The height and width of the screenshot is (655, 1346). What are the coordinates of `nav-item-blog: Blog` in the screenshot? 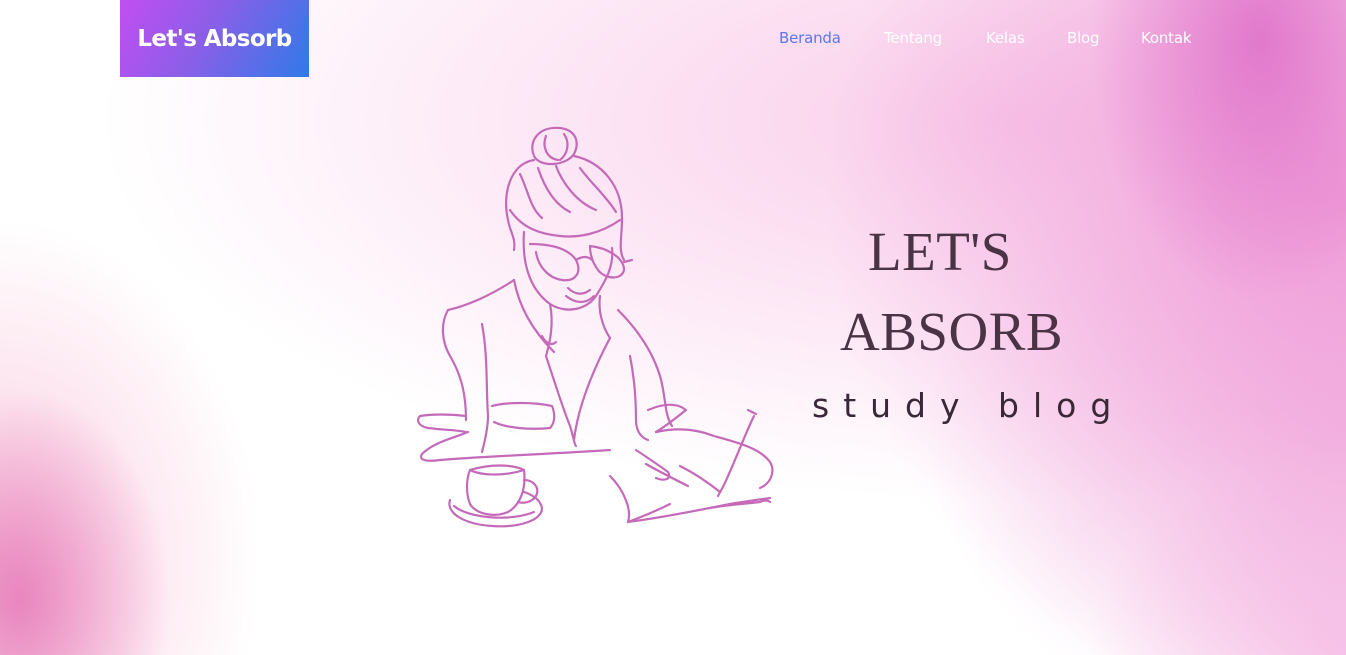 It's located at (1083, 38).